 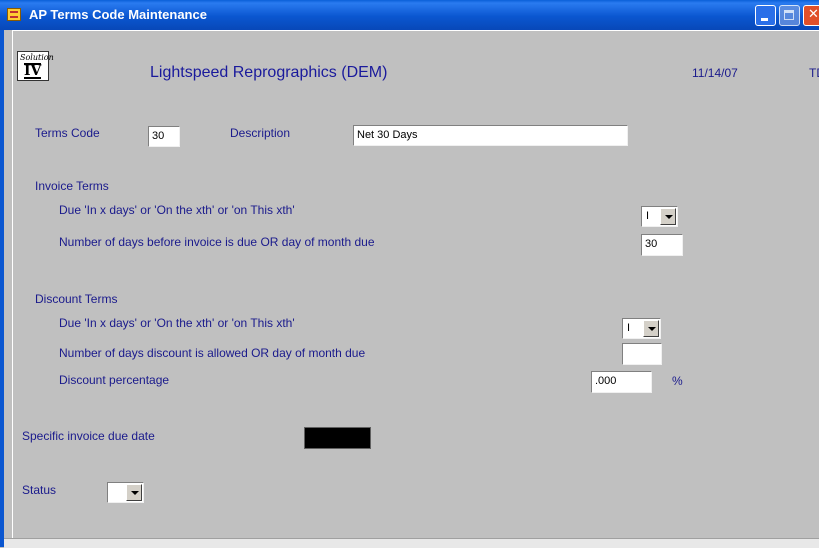 I want to click on status-select, so click(x=125, y=492).